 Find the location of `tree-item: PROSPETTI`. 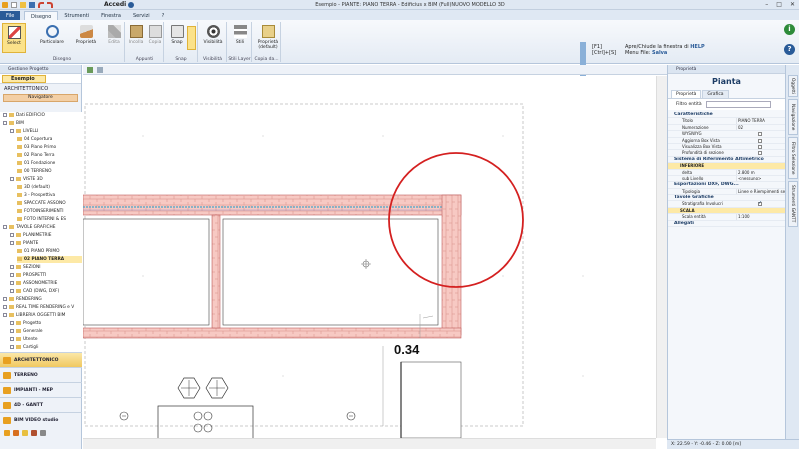

tree-item: PROSPETTI is located at coordinates (46, 275).